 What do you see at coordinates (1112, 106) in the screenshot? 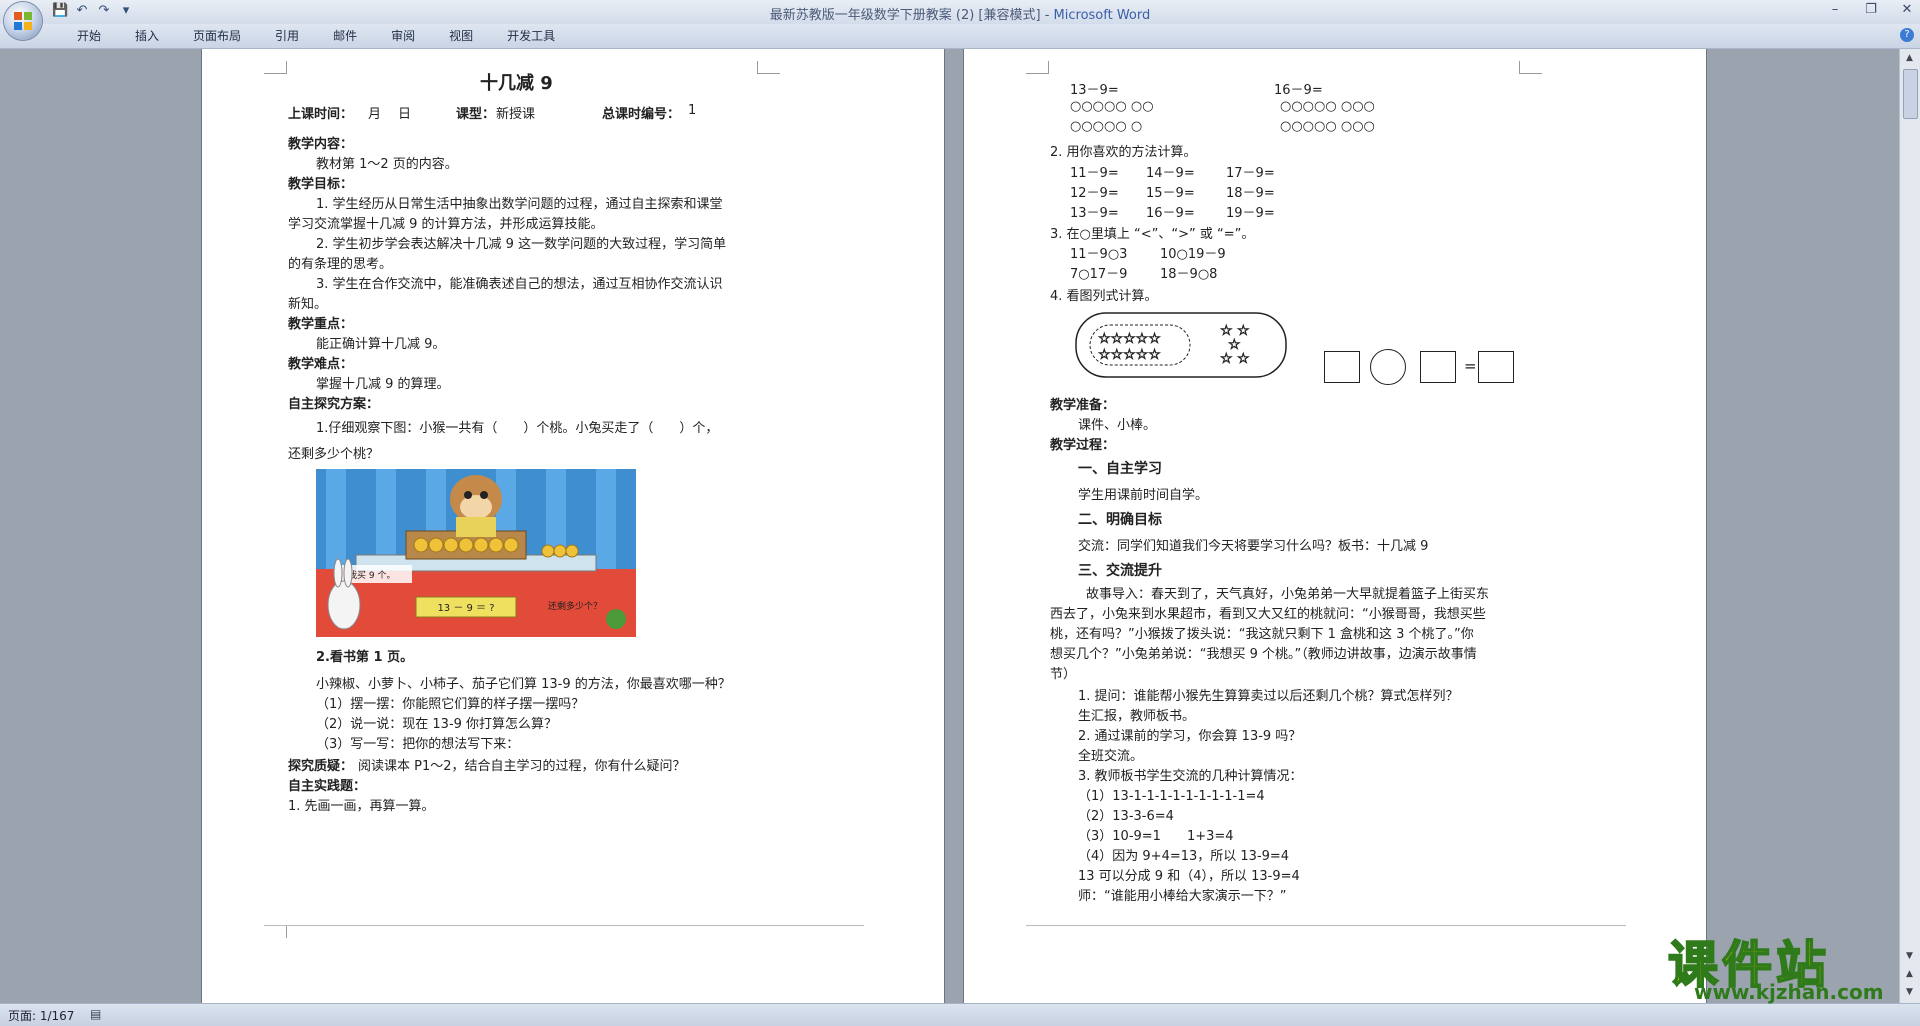
I see `circles-a1: ○○○○○ ○○` at bounding box center [1112, 106].